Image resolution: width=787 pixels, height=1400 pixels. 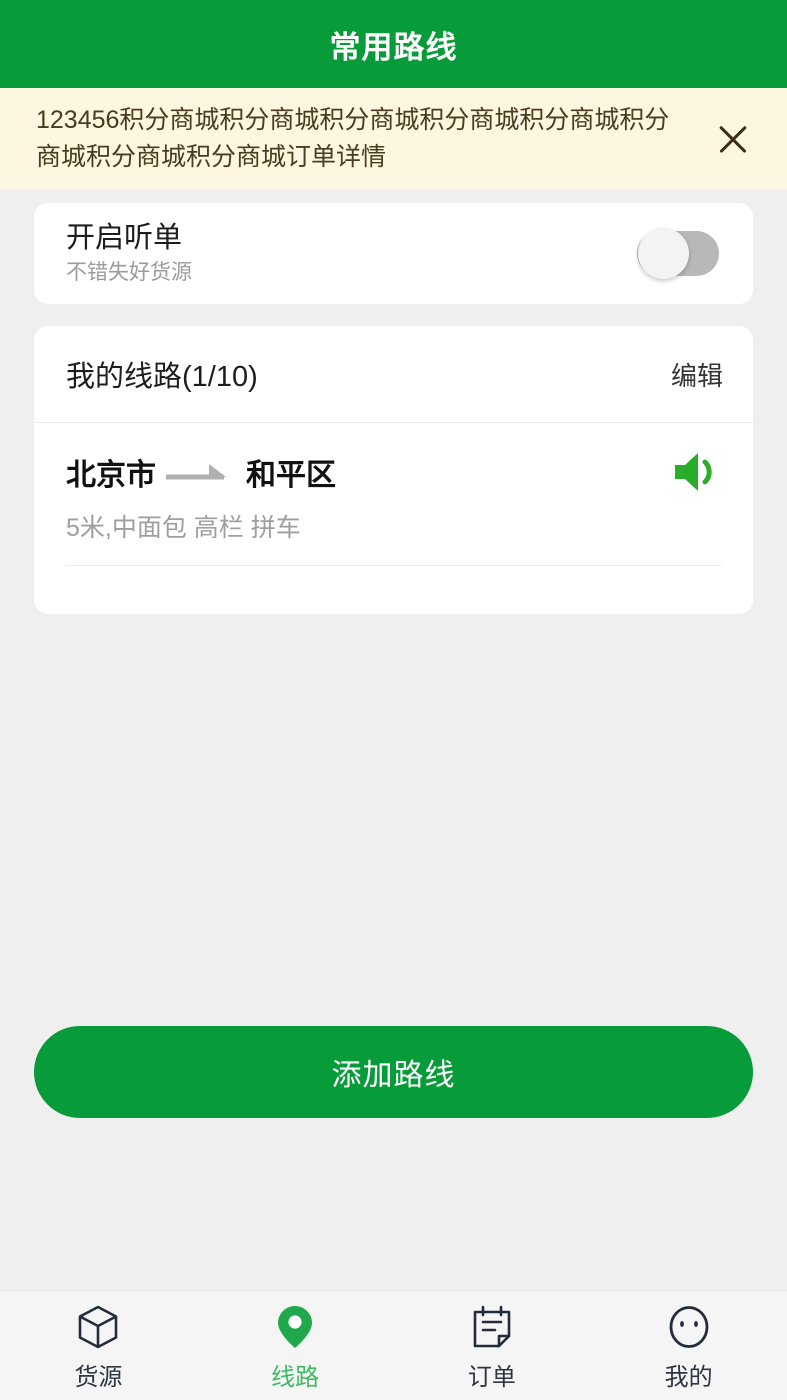 I want to click on bottom-tab-bar: 货源 线路 订单 我的, so click(x=393, y=1345).